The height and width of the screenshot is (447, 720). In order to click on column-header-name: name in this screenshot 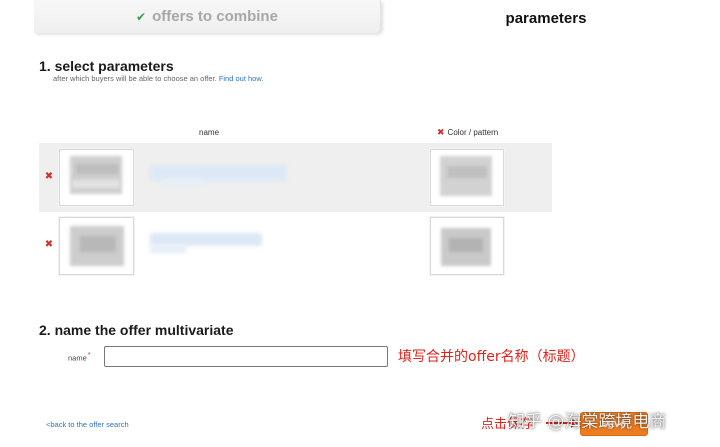, I will do `click(209, 132)`.